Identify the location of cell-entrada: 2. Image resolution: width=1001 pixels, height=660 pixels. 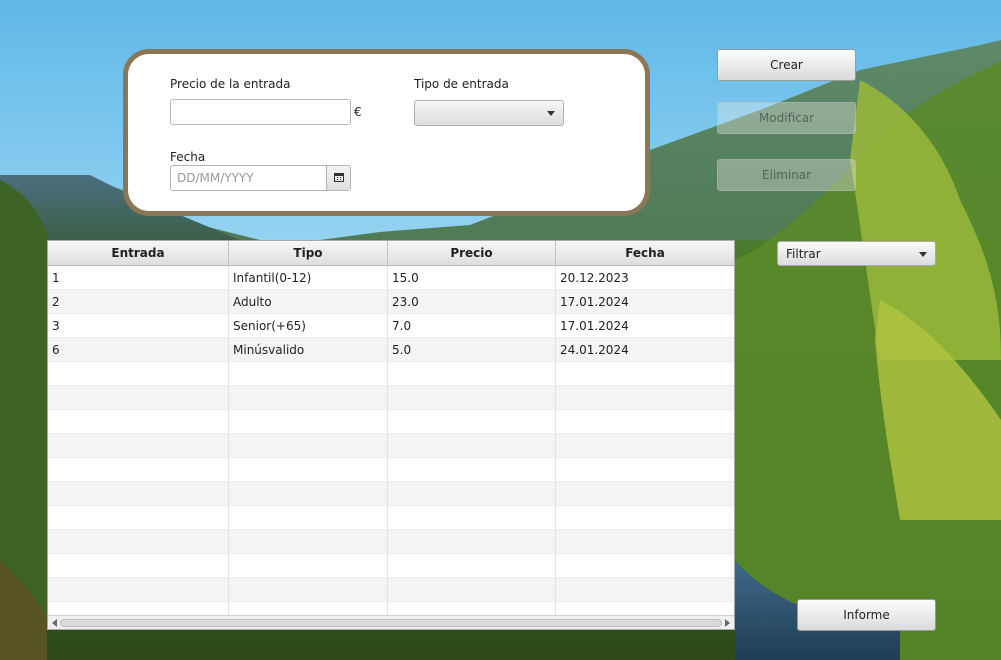
(138, 301).